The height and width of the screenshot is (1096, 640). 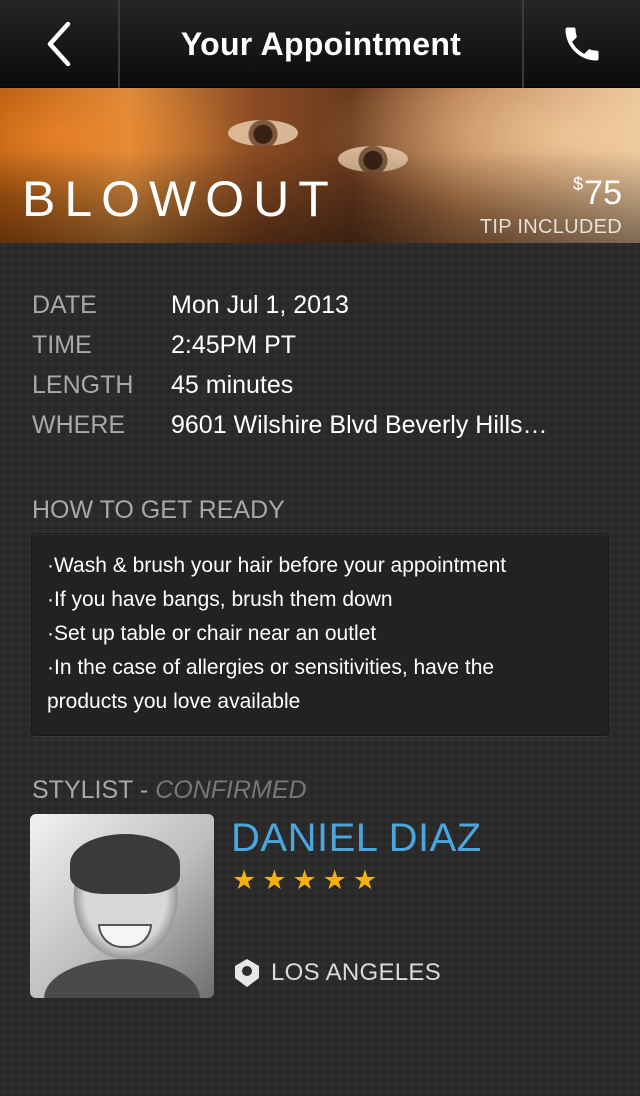 What do you see at coordinates (62, 344) in the screenshot?
I see `detail-label: TIME` at bounding box center [62, 344].